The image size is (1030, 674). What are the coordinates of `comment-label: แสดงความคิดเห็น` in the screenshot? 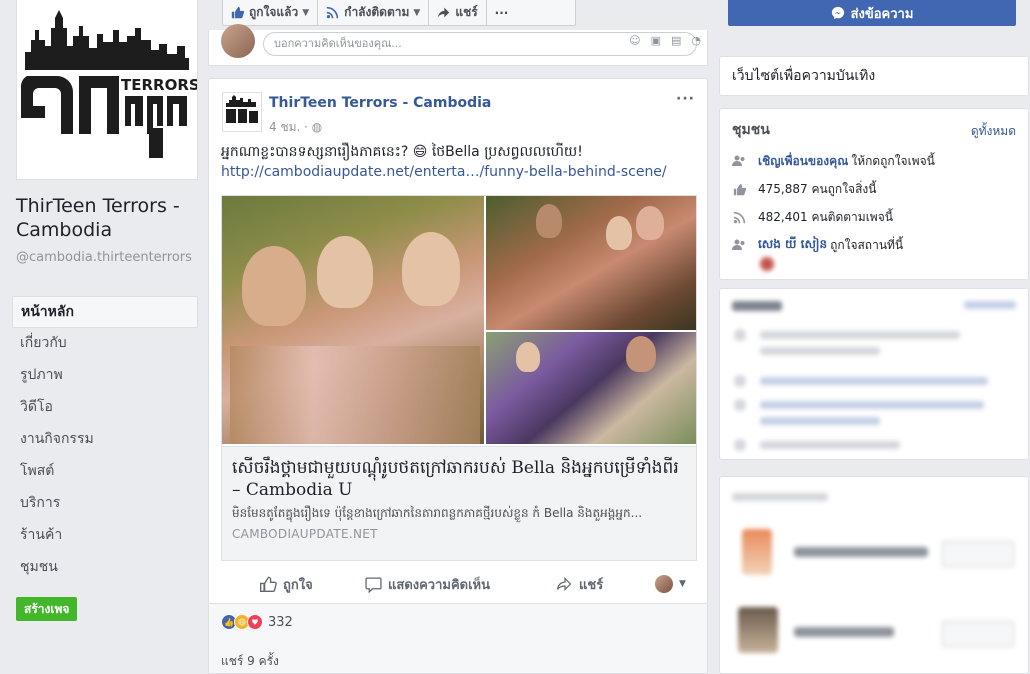 It's located at (439, 585).